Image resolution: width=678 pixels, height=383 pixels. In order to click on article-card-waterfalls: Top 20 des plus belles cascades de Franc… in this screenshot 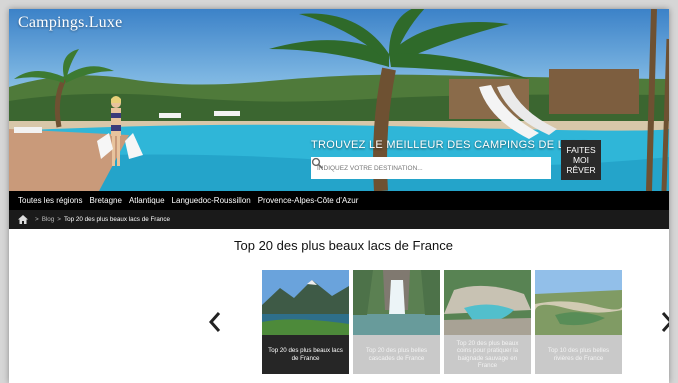, I will do `click(396, 322)`.